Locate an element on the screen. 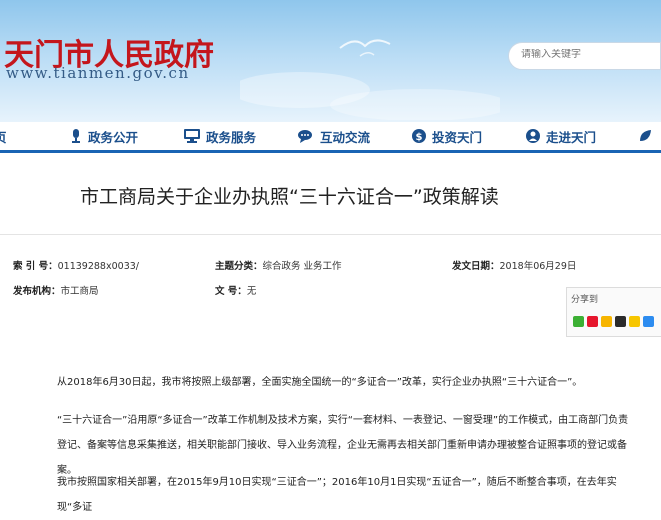 The height and width of the screenshot is (520, 661). search-input is located at coordinates (586, 54).